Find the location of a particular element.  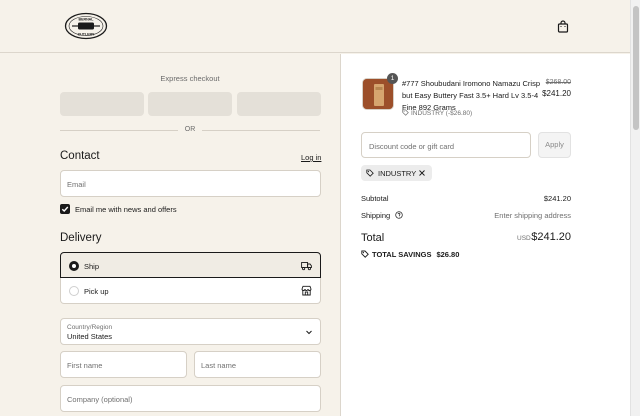

discount-code-placeholder: Discount code or gift card is located at coordinates (412, 146).